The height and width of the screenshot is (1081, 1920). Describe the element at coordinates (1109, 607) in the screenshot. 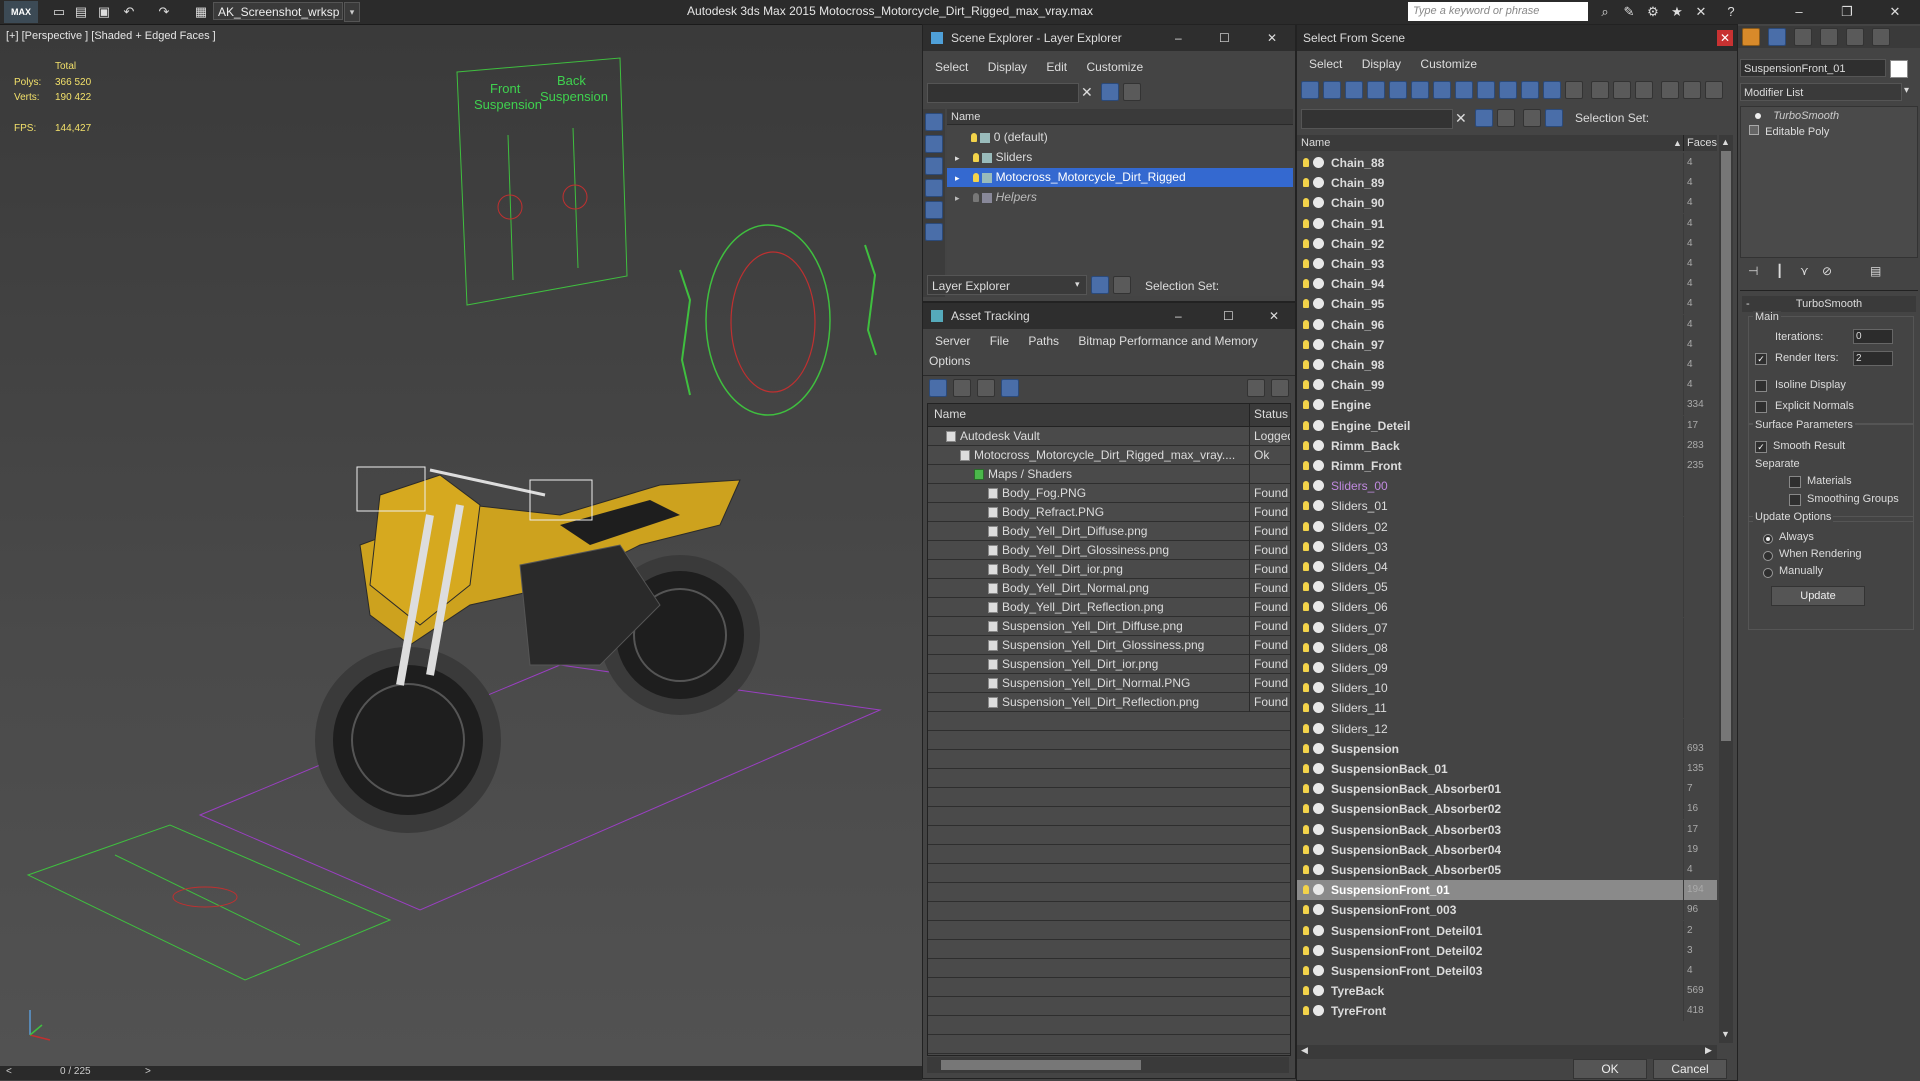

I see `asset-row: Body_Yell_Dirt_Reflection.png Found` at that location.